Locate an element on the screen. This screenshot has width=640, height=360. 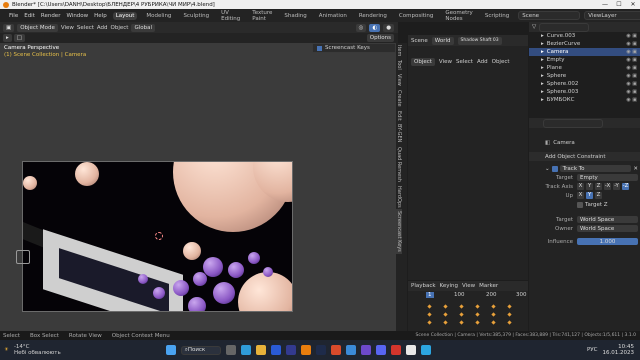
tab-create: Create is located at coordinates (399, 98).